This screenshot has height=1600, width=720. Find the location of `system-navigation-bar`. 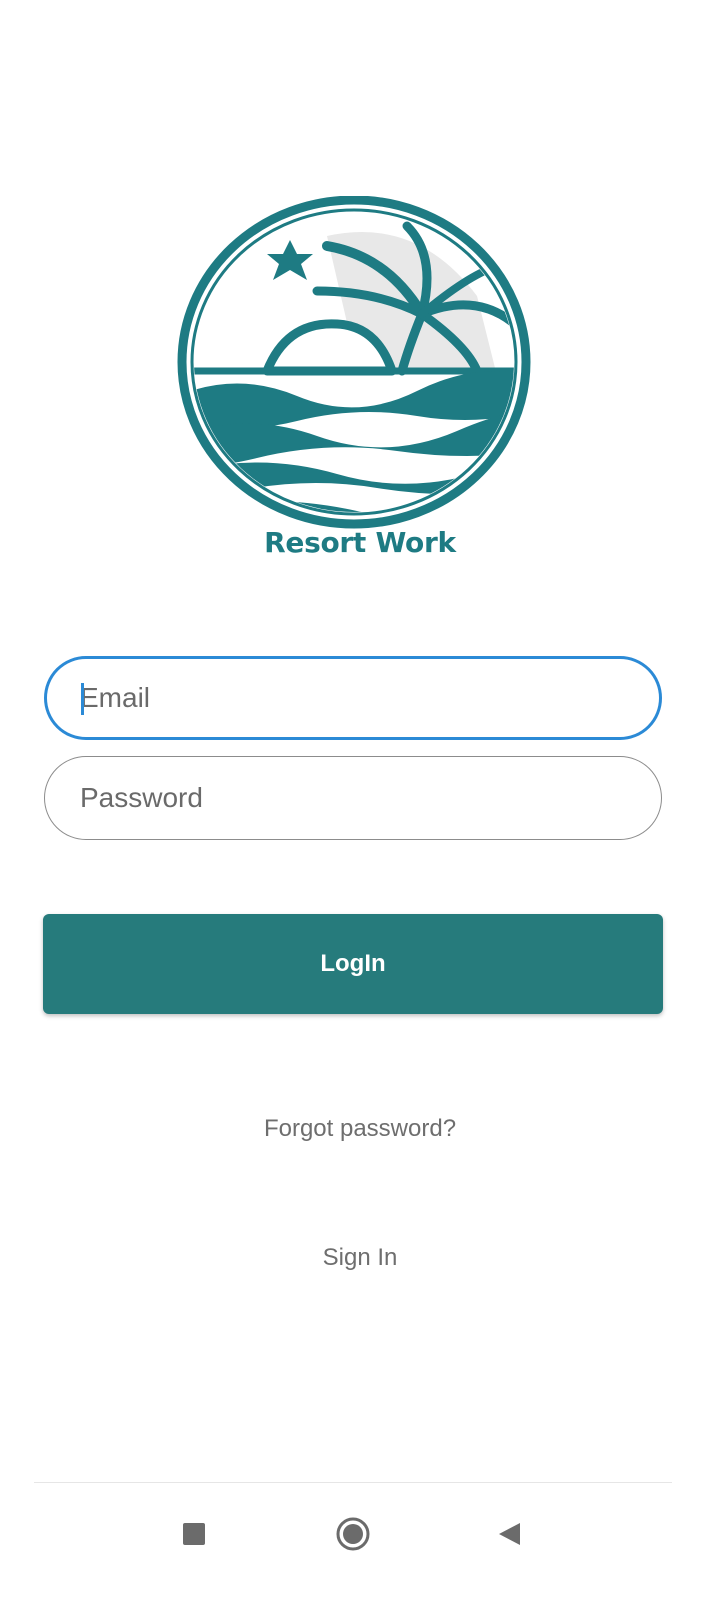

system-navigation-bar is located at coordinates (360, 1541).